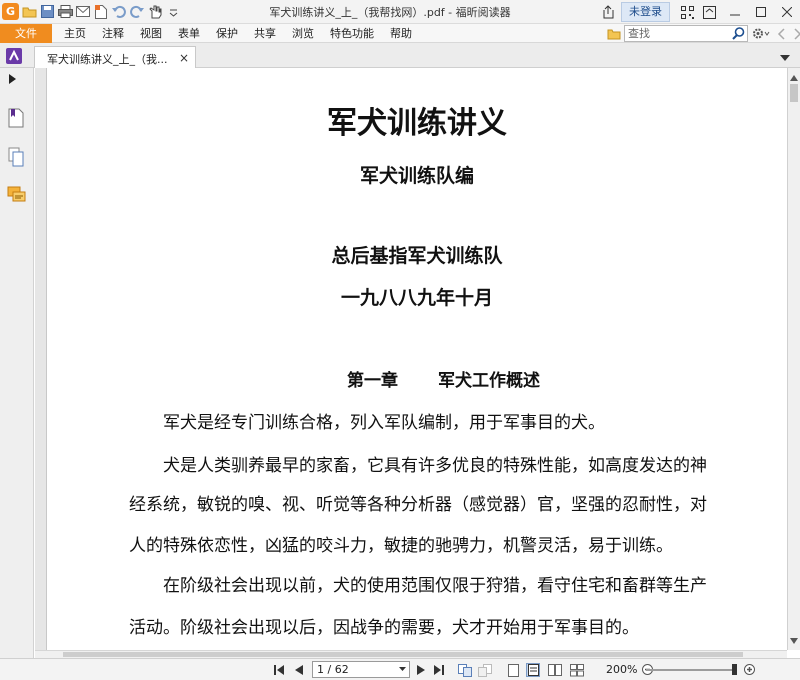  Describe the element at coordinates (137, 12) in the screenshot. I see `redo-icon` at that location.